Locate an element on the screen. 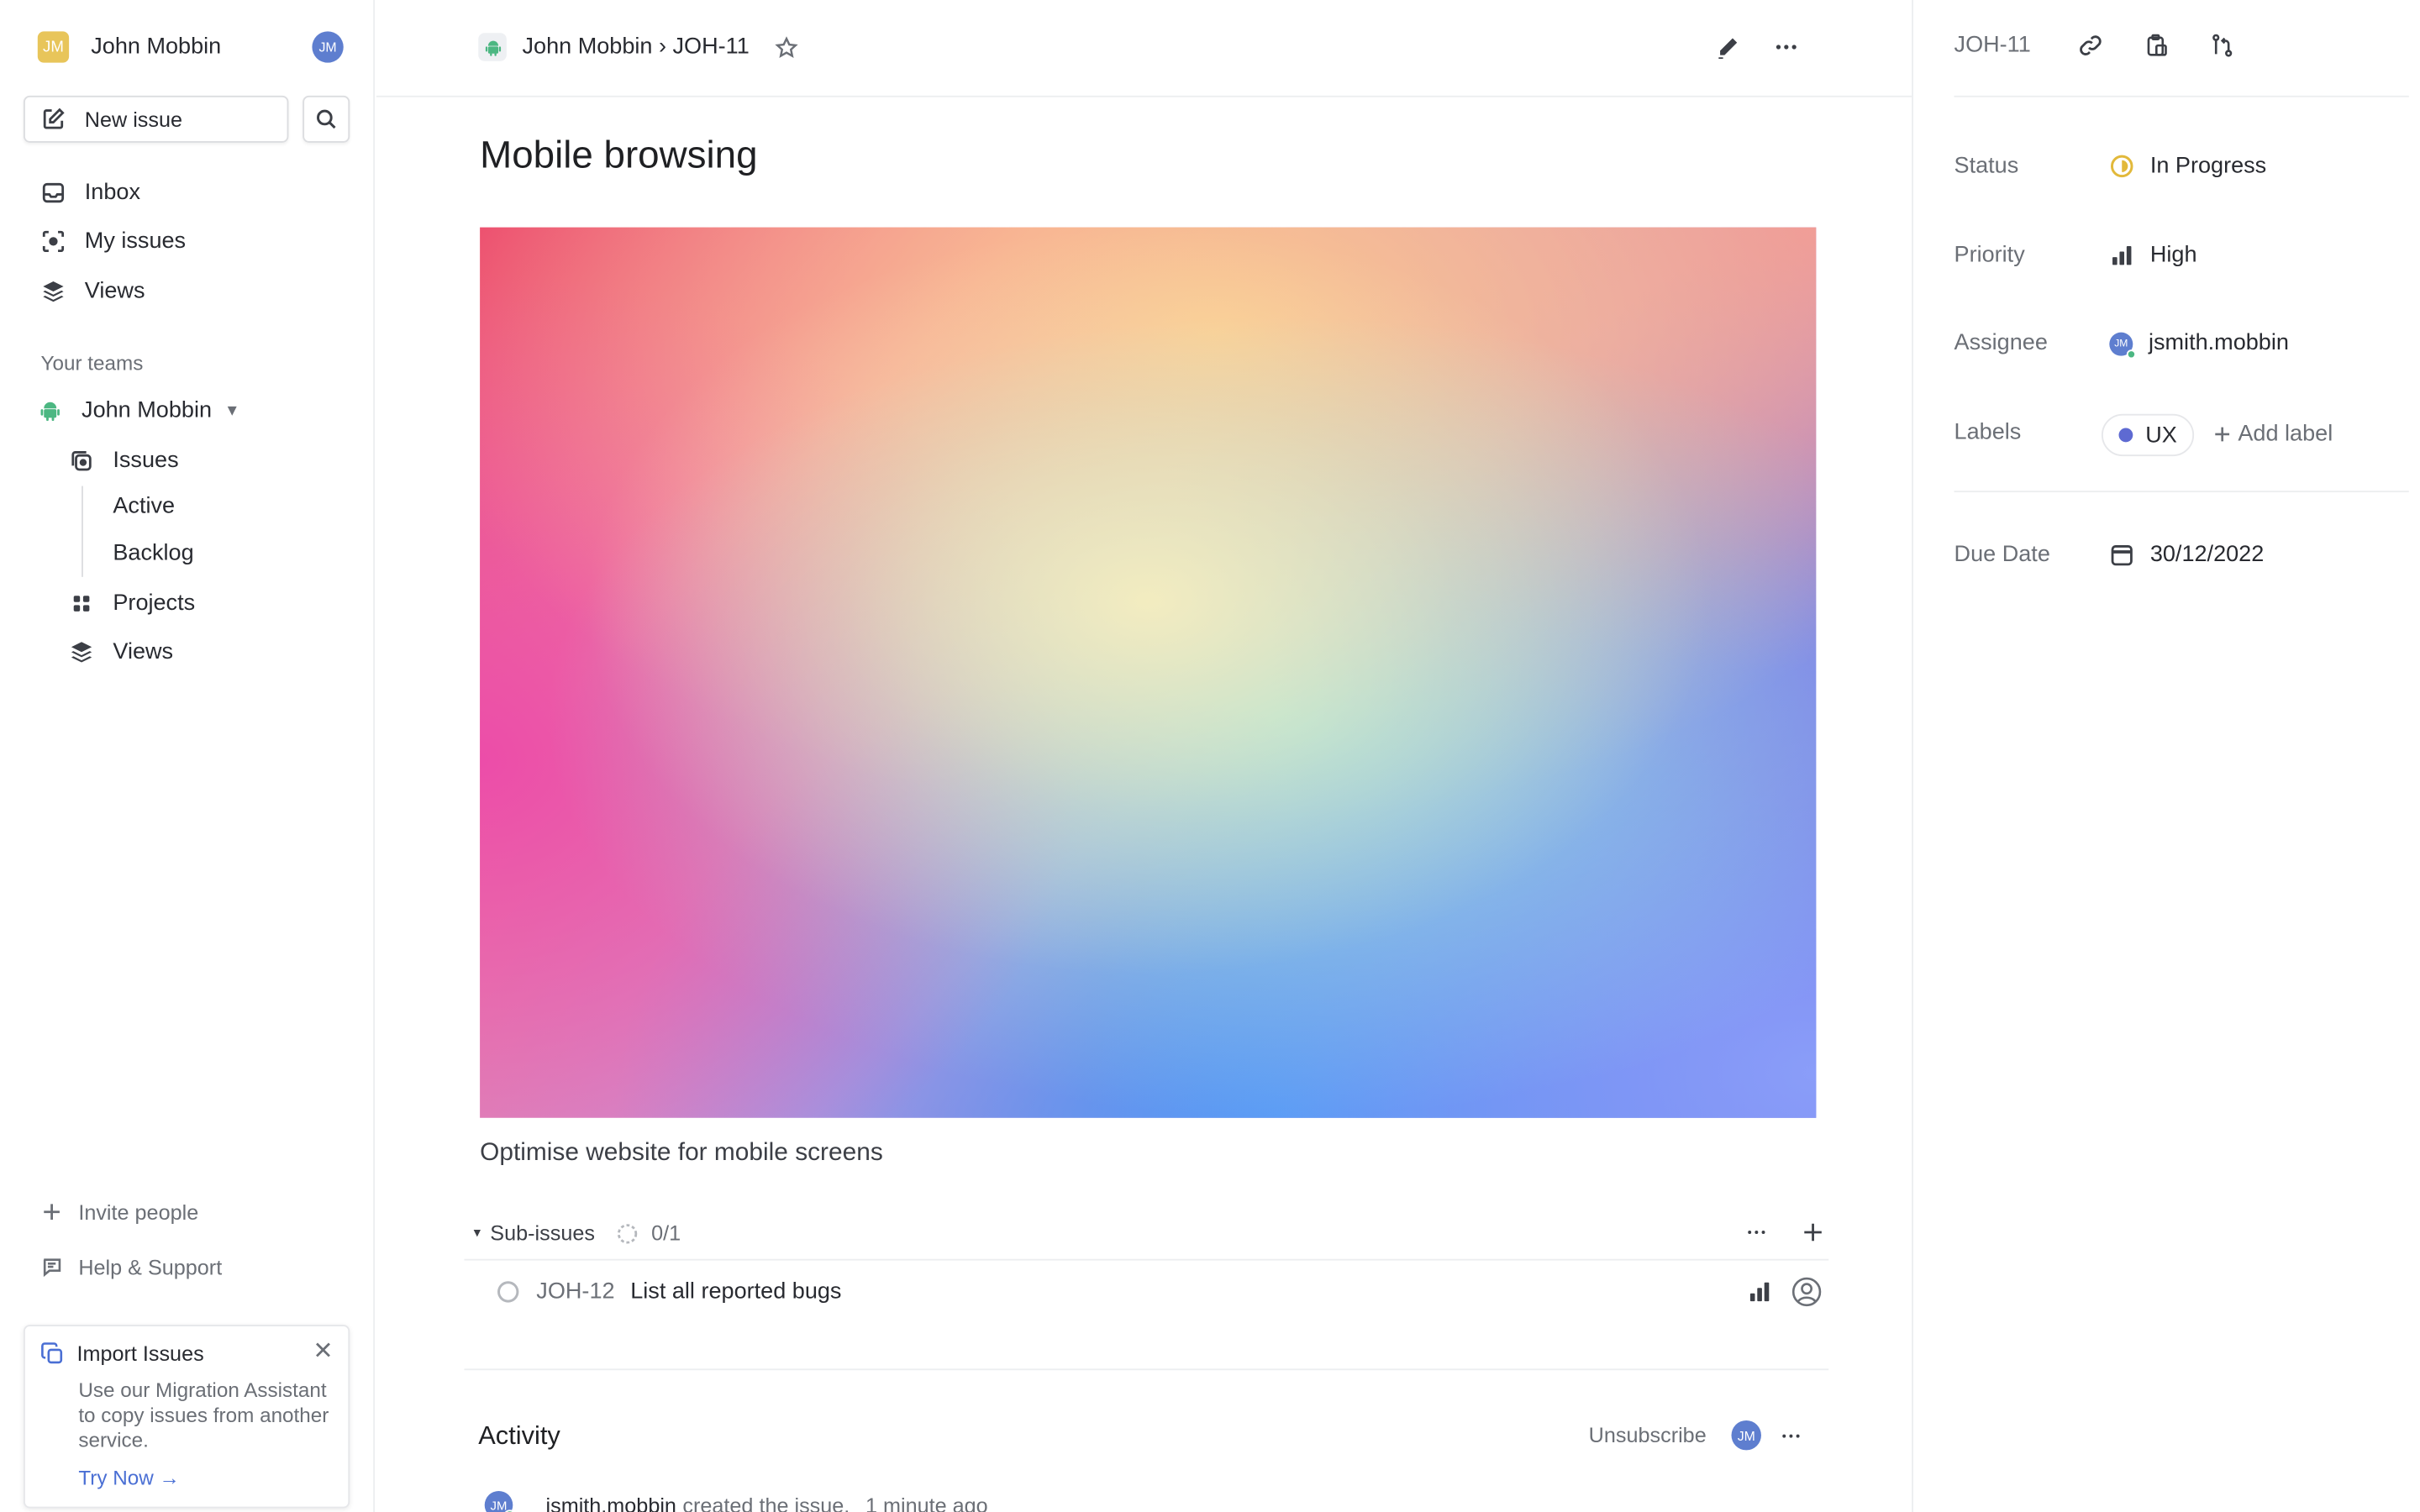 This screenshot has height=1512, width=2420. sidebar-item-inbox: Inbox is located at coordinates (90, 192).